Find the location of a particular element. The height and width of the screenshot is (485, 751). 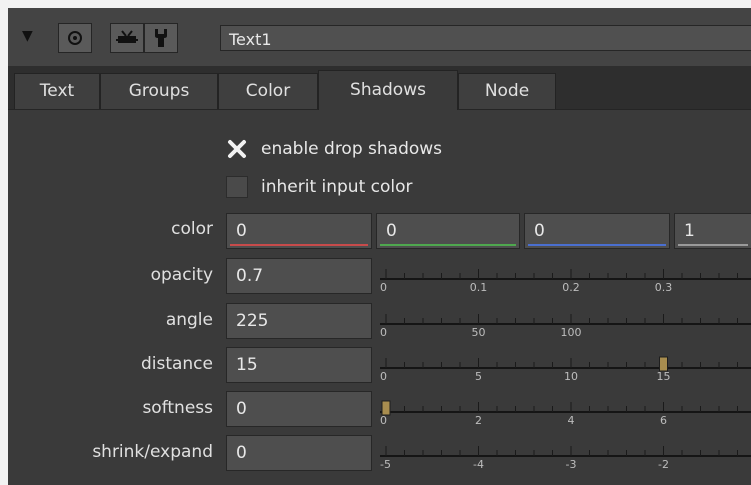

slider-tick-label: 50 is located at coordinates (479, 332).